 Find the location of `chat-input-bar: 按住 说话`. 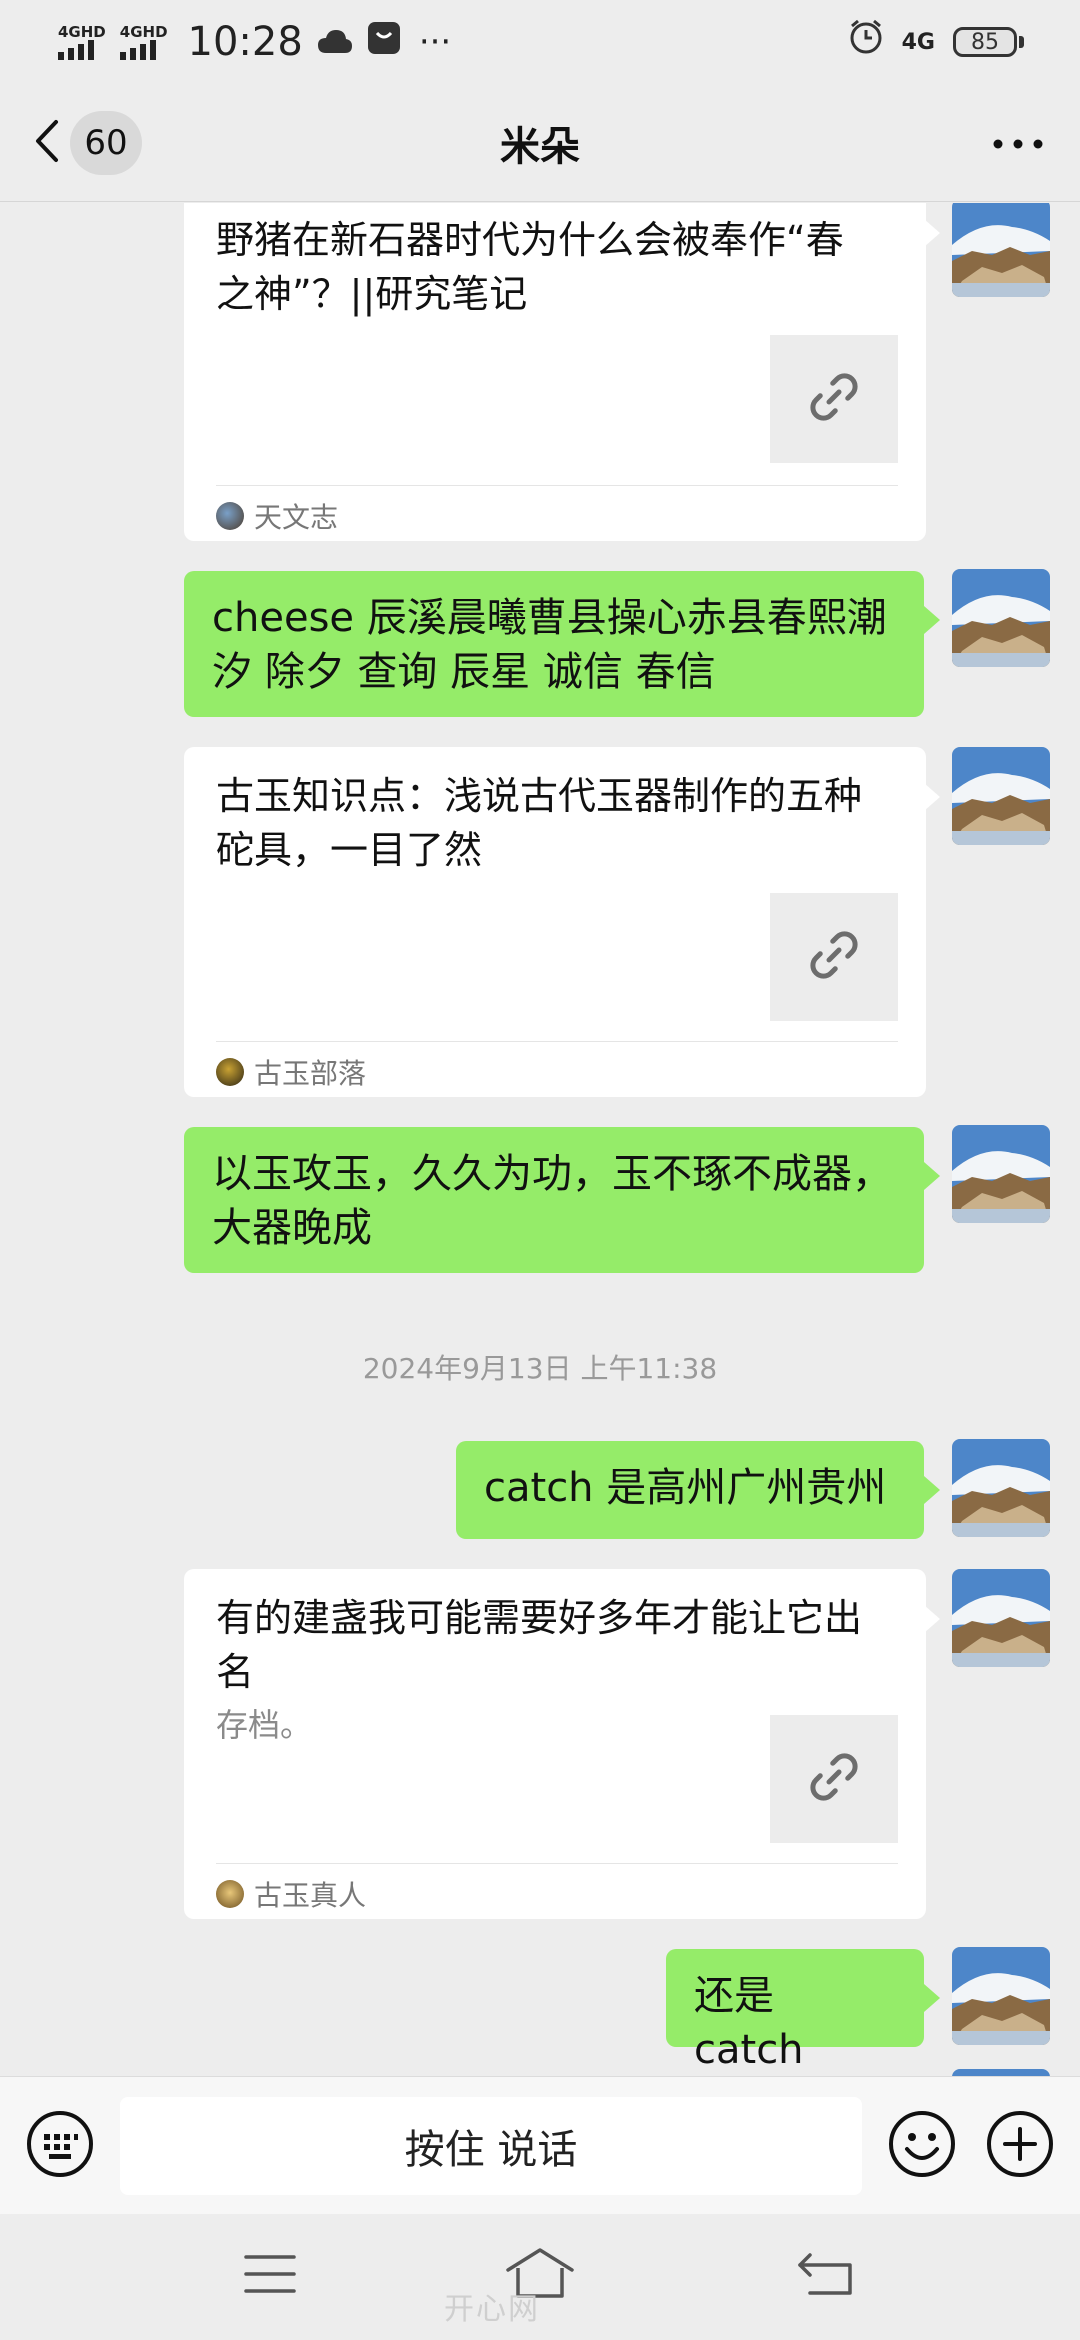

chat-input-bar: 按住 说话 is located at coordinates (540, 2145).